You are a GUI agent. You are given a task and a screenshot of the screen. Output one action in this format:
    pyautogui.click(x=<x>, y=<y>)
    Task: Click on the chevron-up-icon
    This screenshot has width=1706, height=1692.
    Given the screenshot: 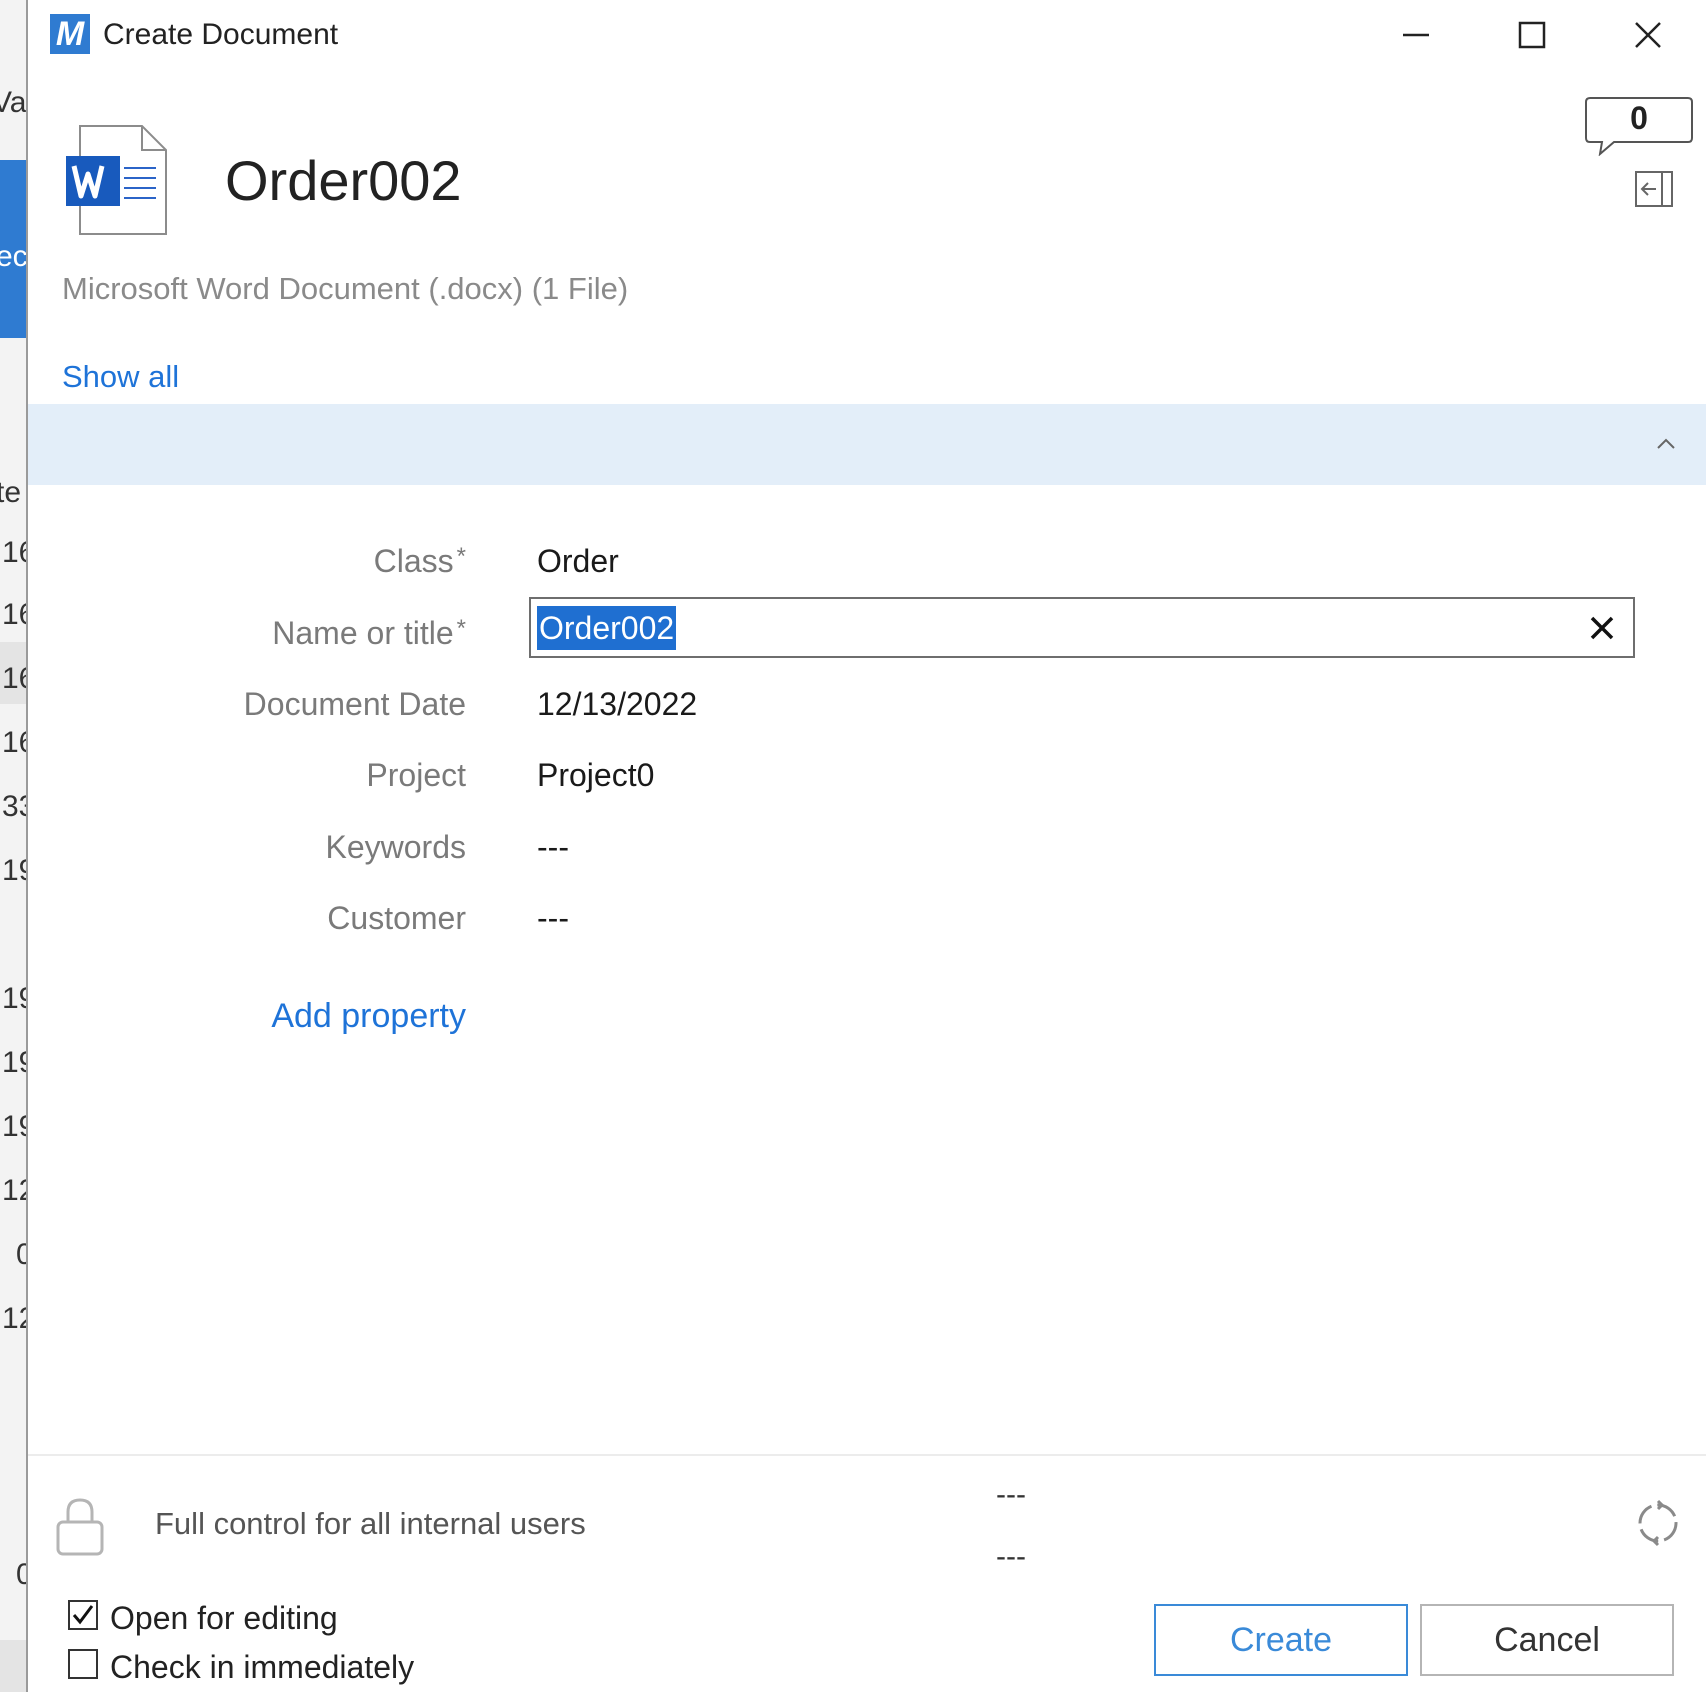 What is the action you would take?
    pyautogui.click(x=1666, y=444)
    